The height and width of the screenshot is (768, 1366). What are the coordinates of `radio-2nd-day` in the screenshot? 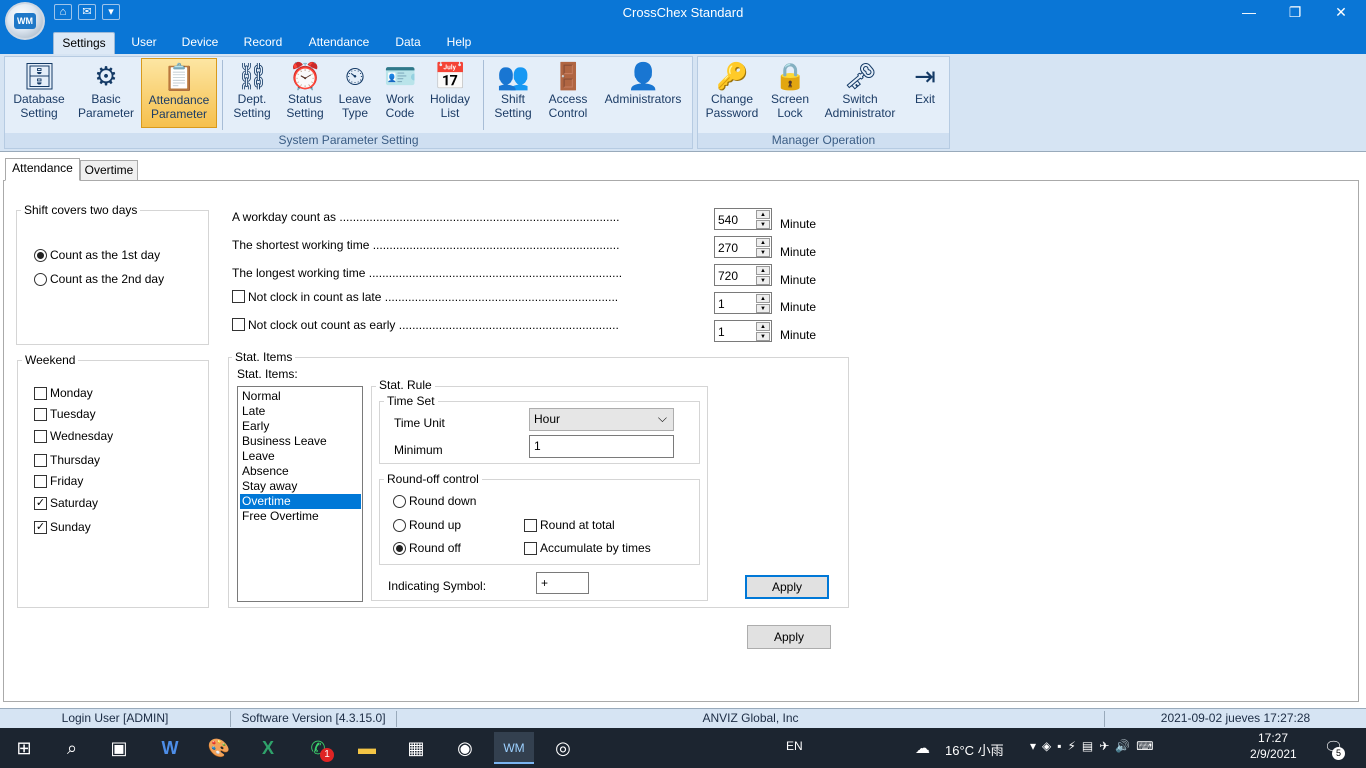 It's located at (40, 279).